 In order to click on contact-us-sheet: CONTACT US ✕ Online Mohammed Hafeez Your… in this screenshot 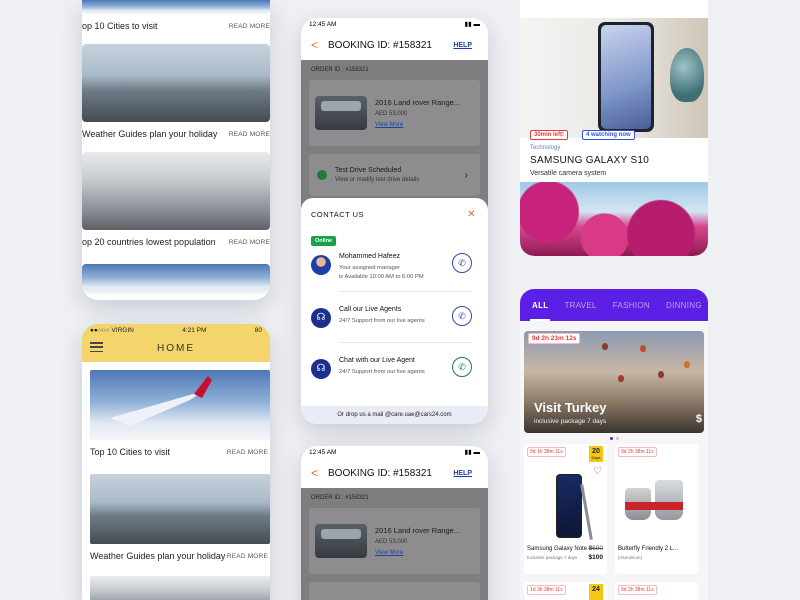, I will do `click(394, 311)`.